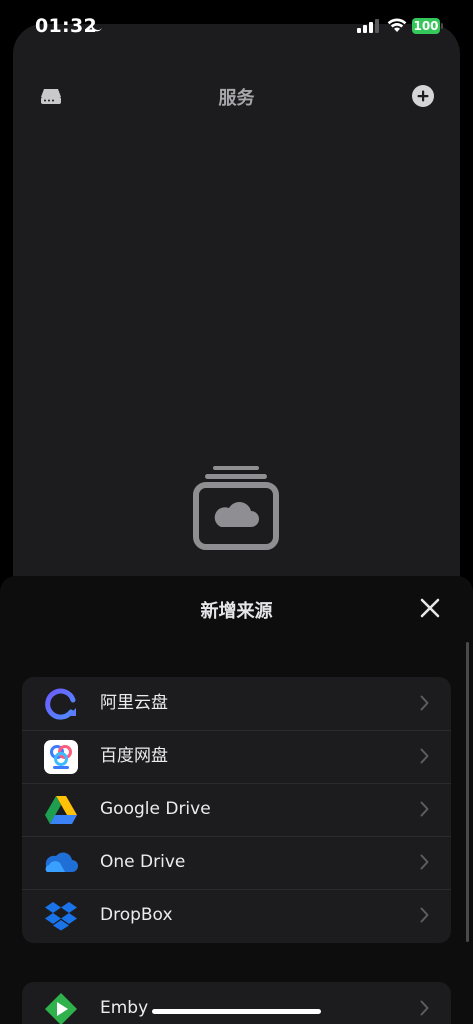  What do you see at coordinates (134, 756) in the screenshot?
I see `source-label: 百度网盘` at bounding box center [134, 756].